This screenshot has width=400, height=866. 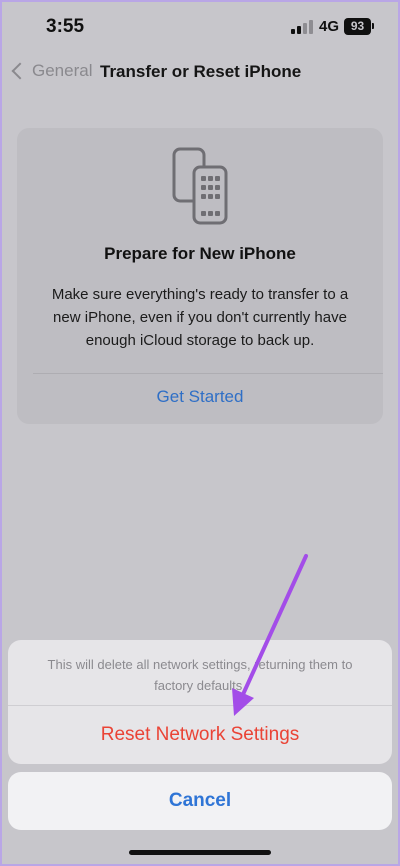 I want to click on home-indicator, so click(x=200, y=852).